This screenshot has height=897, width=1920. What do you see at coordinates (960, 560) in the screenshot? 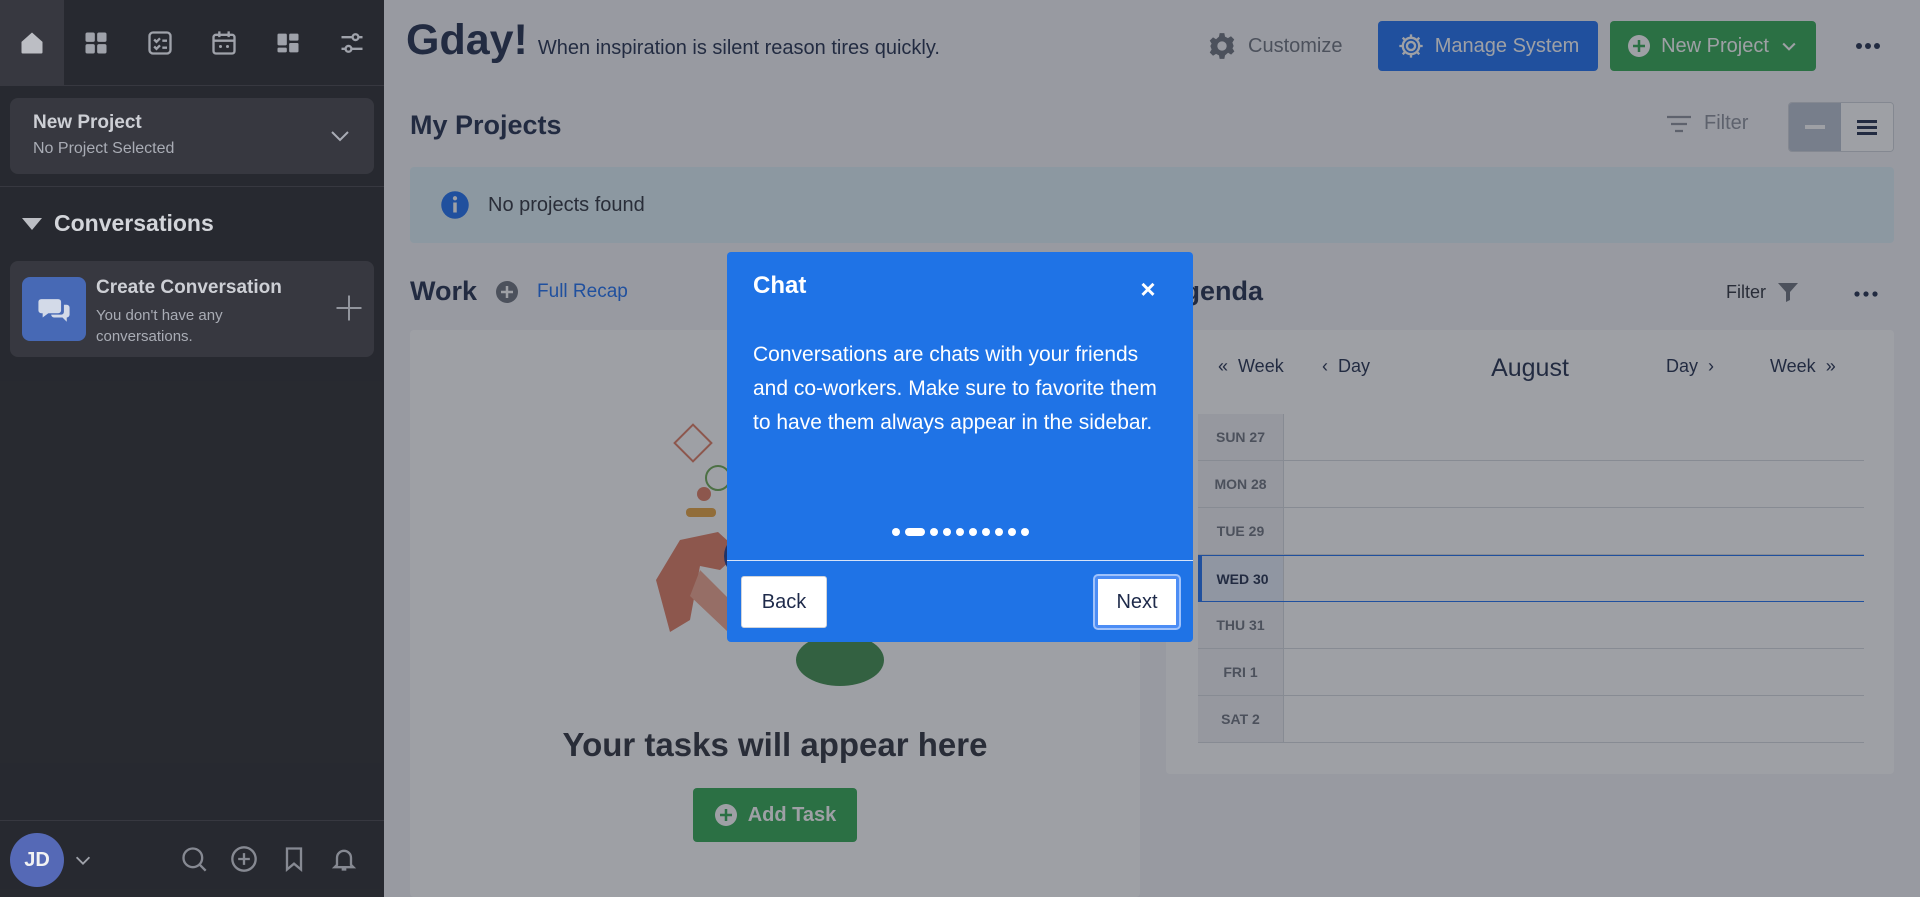
I see `divider` at bounding box center [960, 560].